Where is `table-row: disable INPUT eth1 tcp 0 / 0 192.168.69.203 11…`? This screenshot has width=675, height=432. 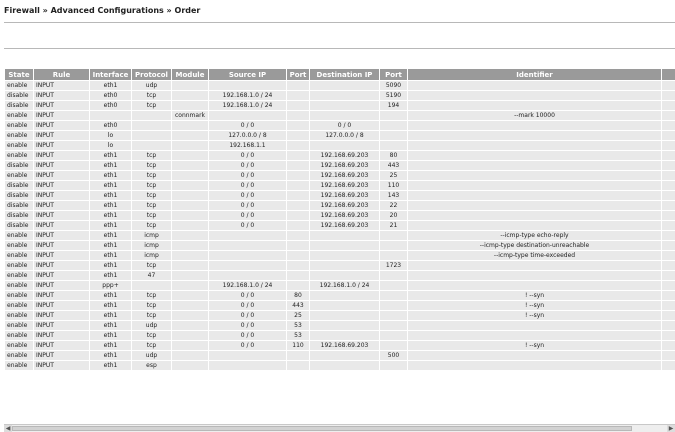
table-row: disable INPUT eth1 tcp 0 / 0 192.168.69.203 11… is located at coordinates (340, 185).